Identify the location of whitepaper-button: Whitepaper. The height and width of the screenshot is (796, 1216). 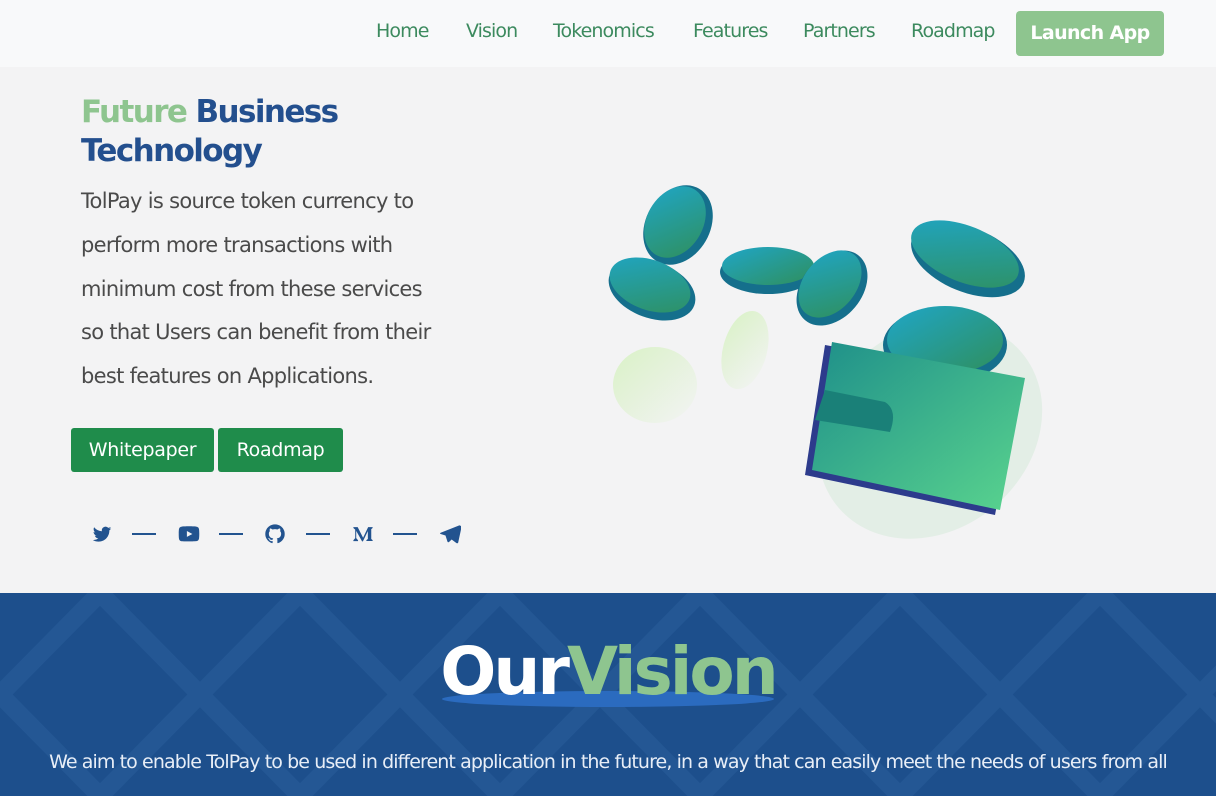
(142, 450).